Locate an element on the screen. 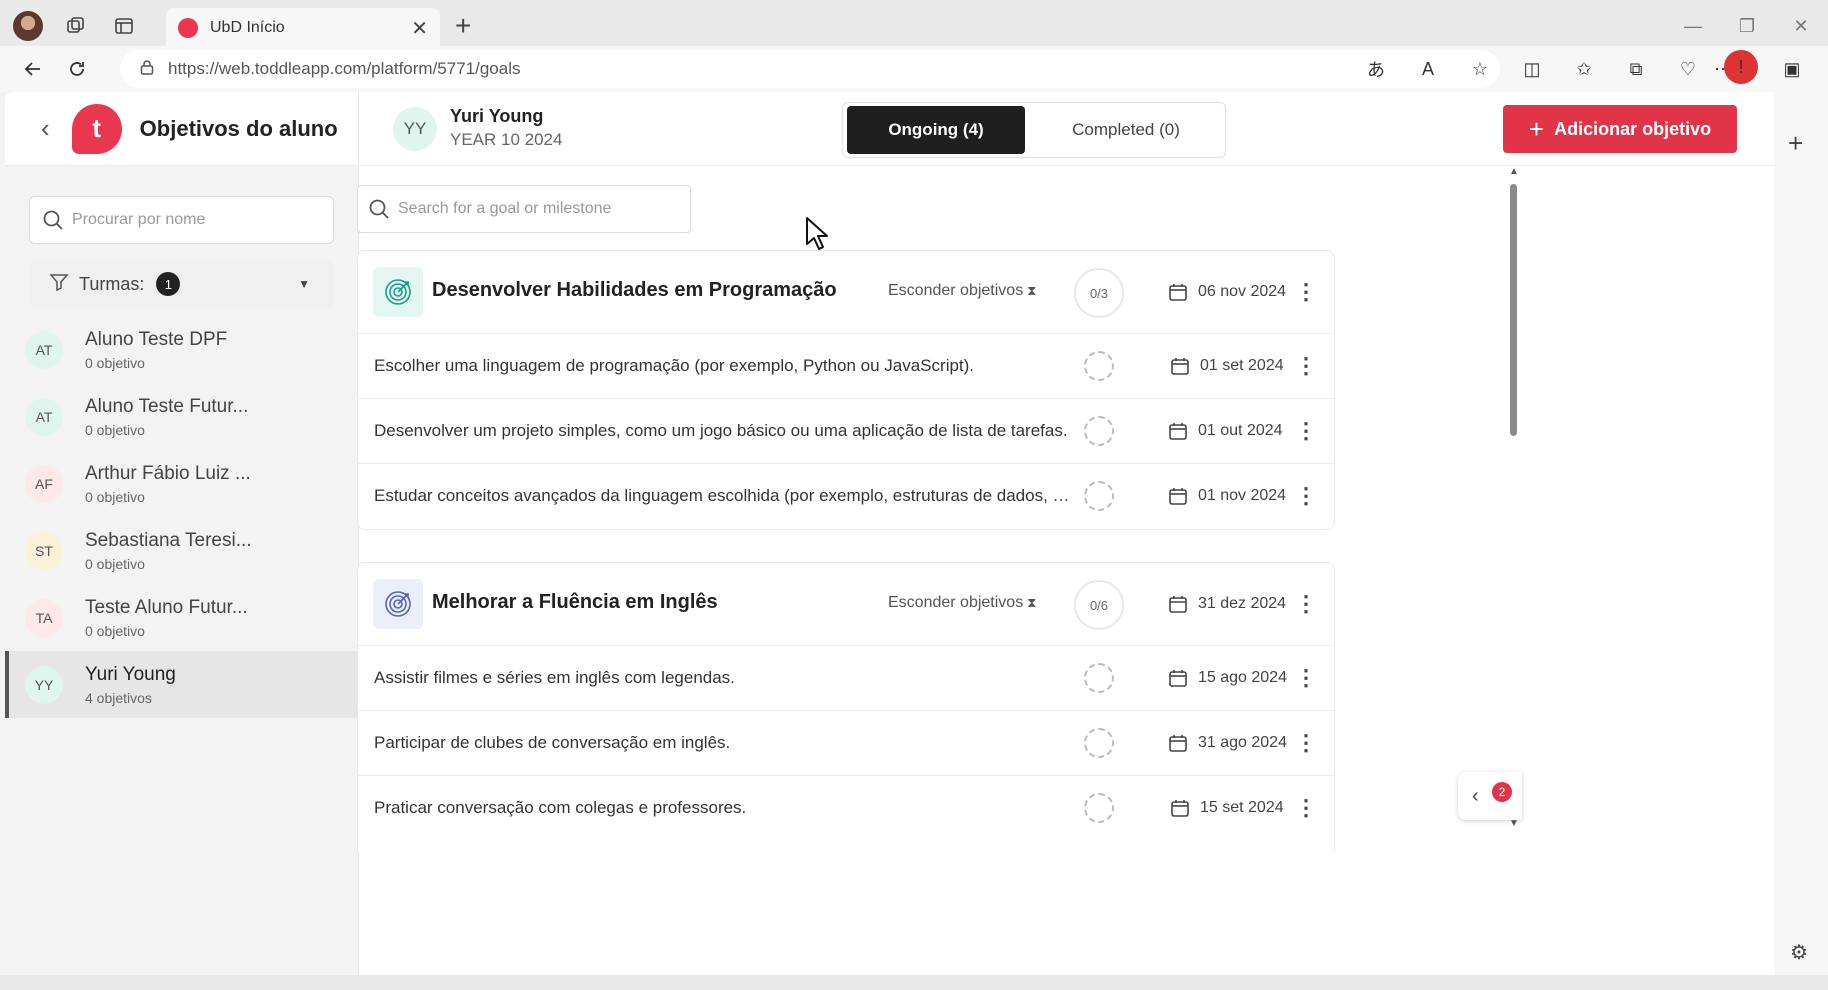  profile-avatar-icon is located at coordinates (28, 26).